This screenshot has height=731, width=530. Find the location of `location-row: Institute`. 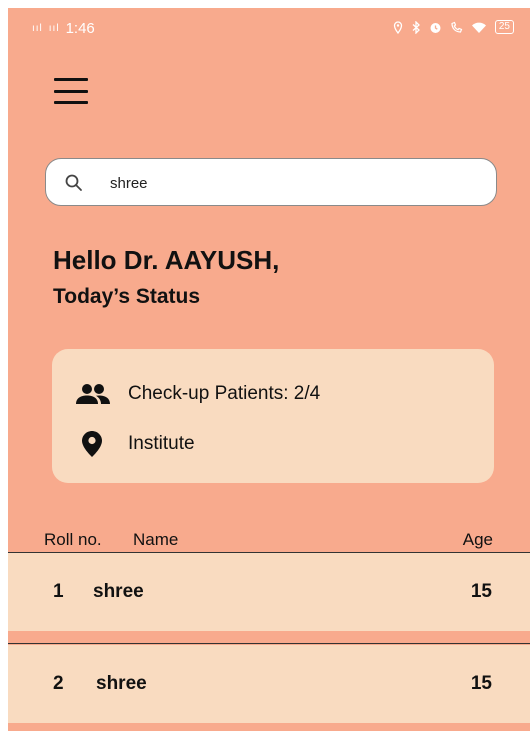

location-row: Institute is located at coordinates (135, 444).